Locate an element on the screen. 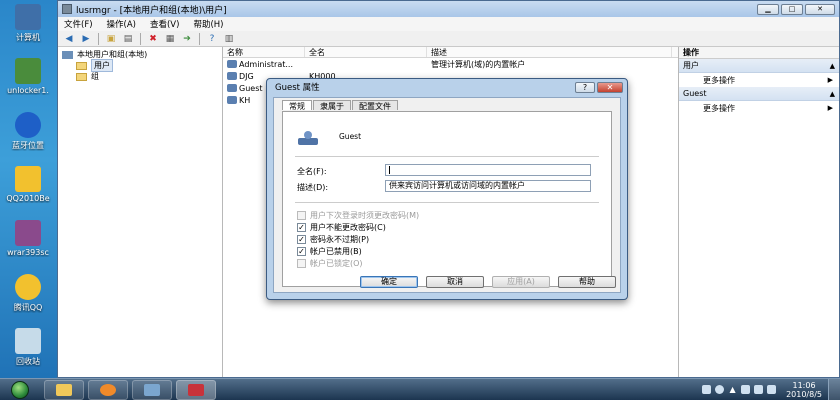  ok-button: 确定 is located at coordinates (389, 282).